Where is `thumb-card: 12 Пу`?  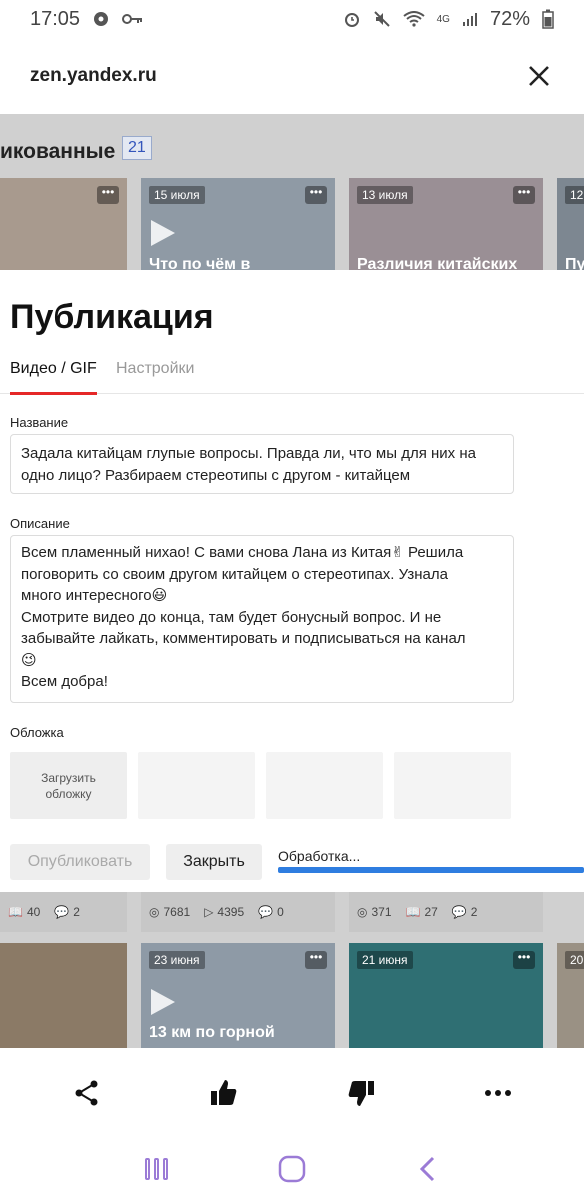
thumb-card: 12 Пу is located at coordinates (570, 224).